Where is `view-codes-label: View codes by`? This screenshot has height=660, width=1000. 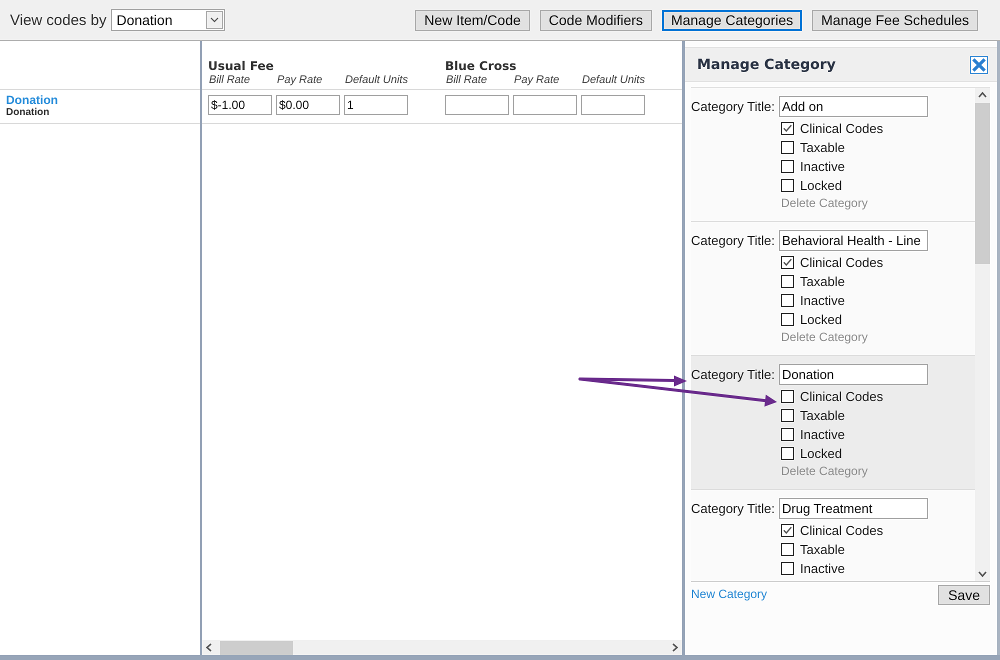
view-codes-label: View codes by is located at coordinates (58, 20).